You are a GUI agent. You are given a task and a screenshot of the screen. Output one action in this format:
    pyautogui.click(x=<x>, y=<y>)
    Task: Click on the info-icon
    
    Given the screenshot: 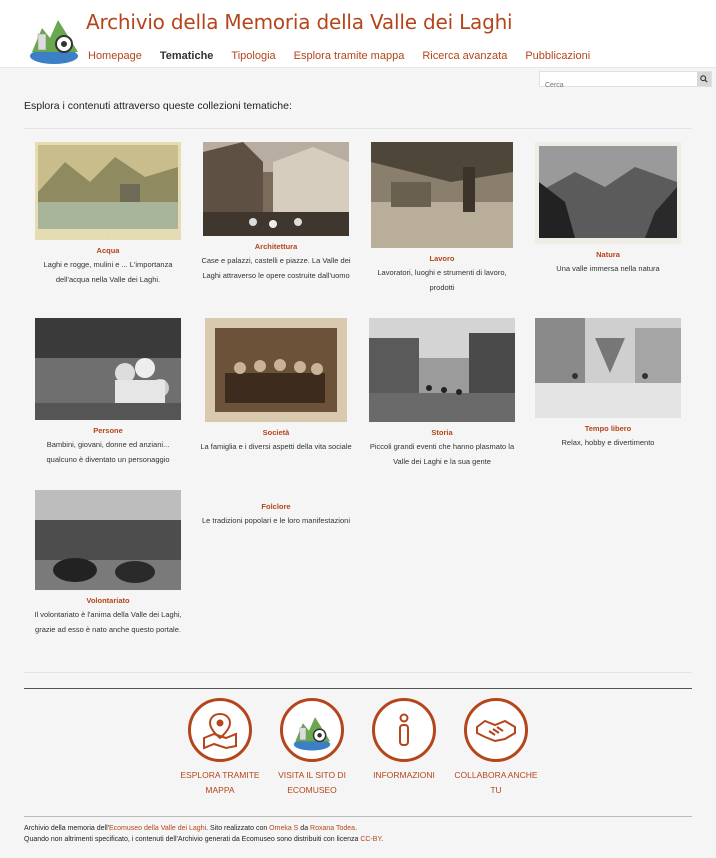 What is the action you would take?
    pyautogui.click(x=404, y=729)
    